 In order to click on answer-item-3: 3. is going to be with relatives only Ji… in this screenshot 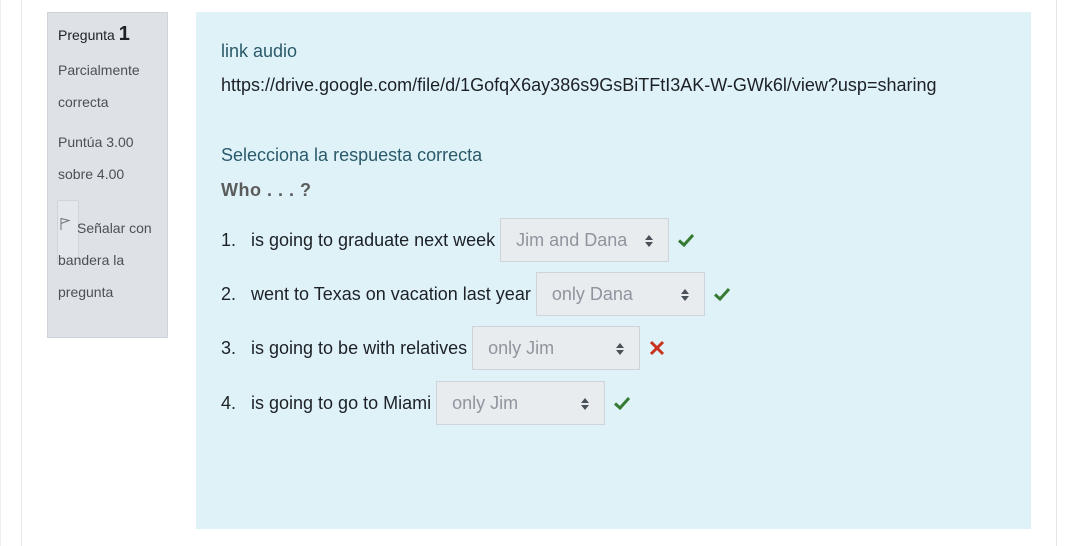, I will do `click(443, 348)`.